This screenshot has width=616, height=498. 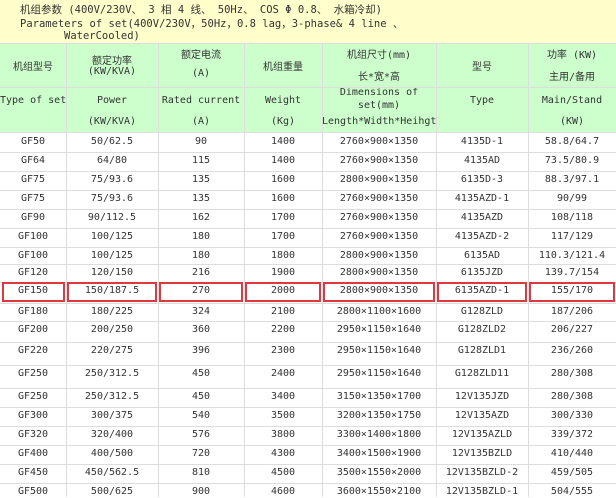 What do you see at coordinates (112, 396) in the screenshot?
I see `cell-power: 250/312.5` at bounding box center [112, 396].